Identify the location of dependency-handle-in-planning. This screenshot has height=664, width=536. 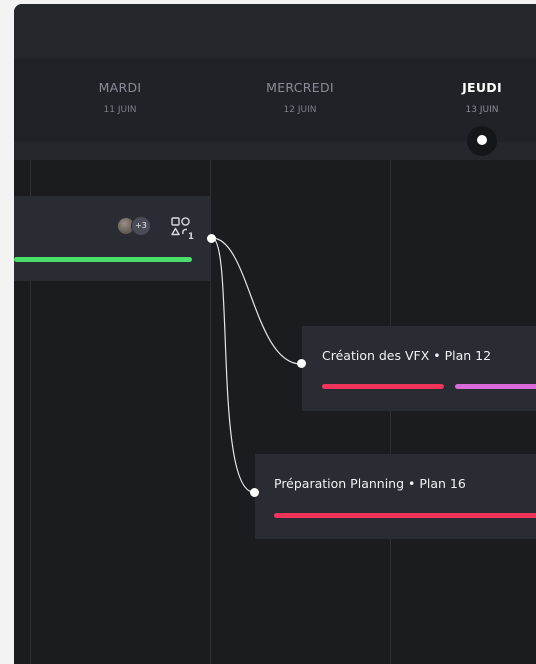
(254, 492).